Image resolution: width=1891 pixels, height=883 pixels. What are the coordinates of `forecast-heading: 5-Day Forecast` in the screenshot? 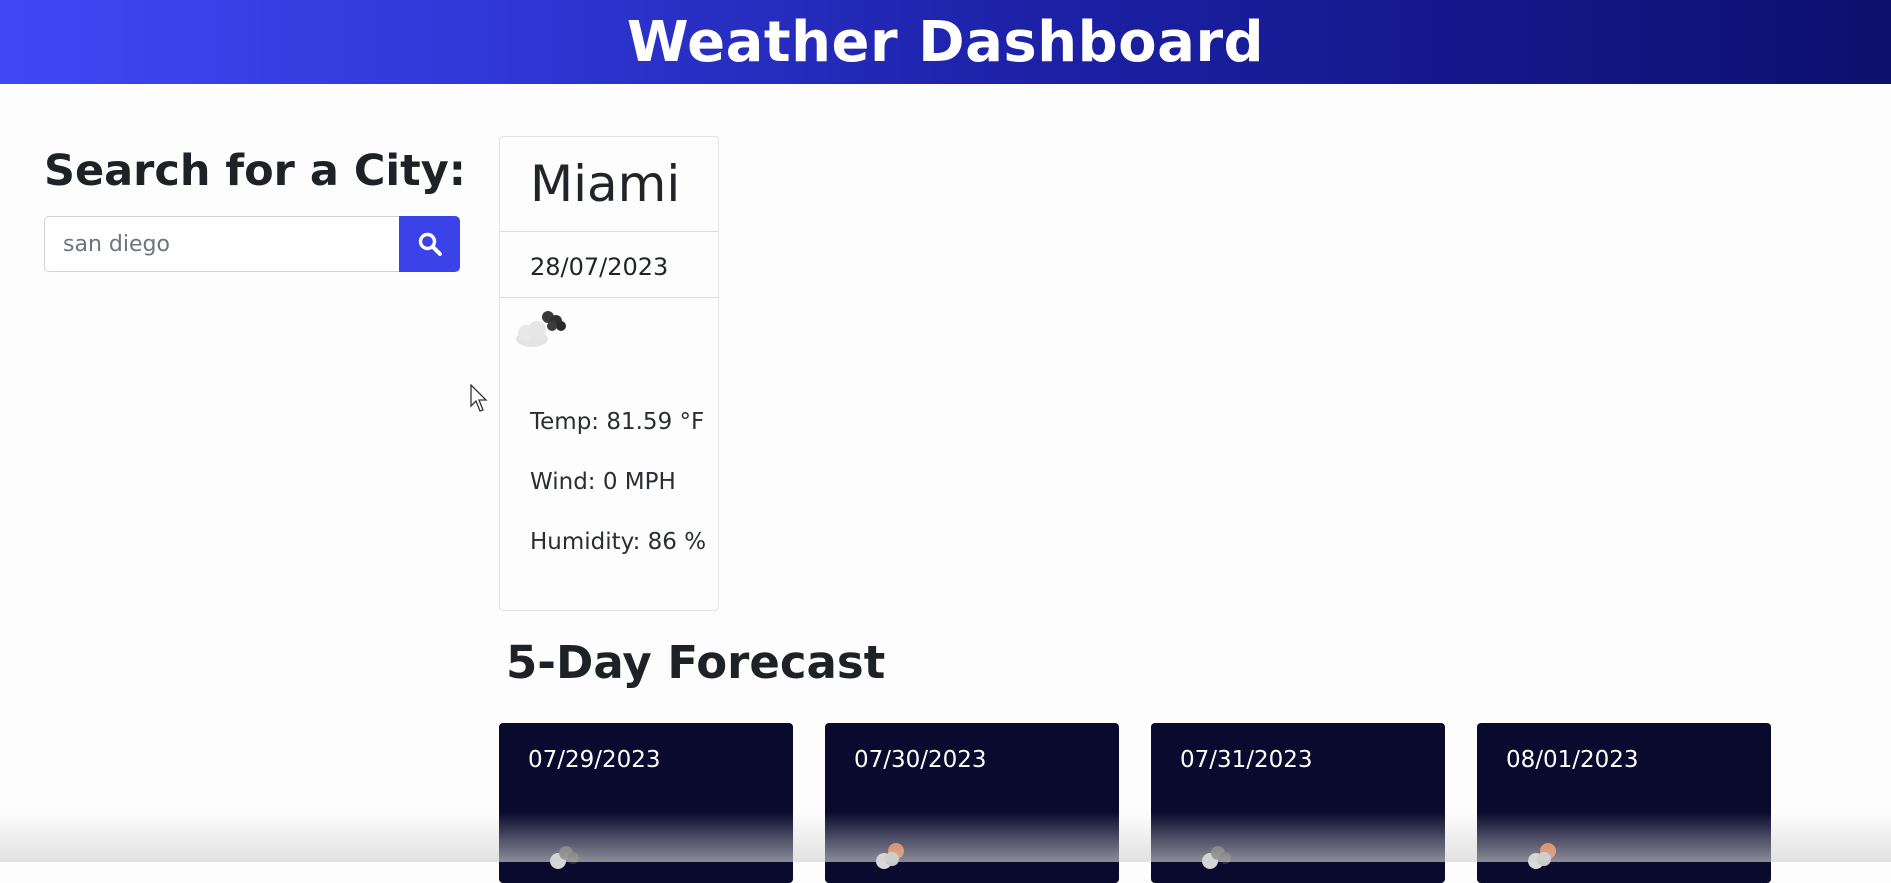 It's located at (696, 662).